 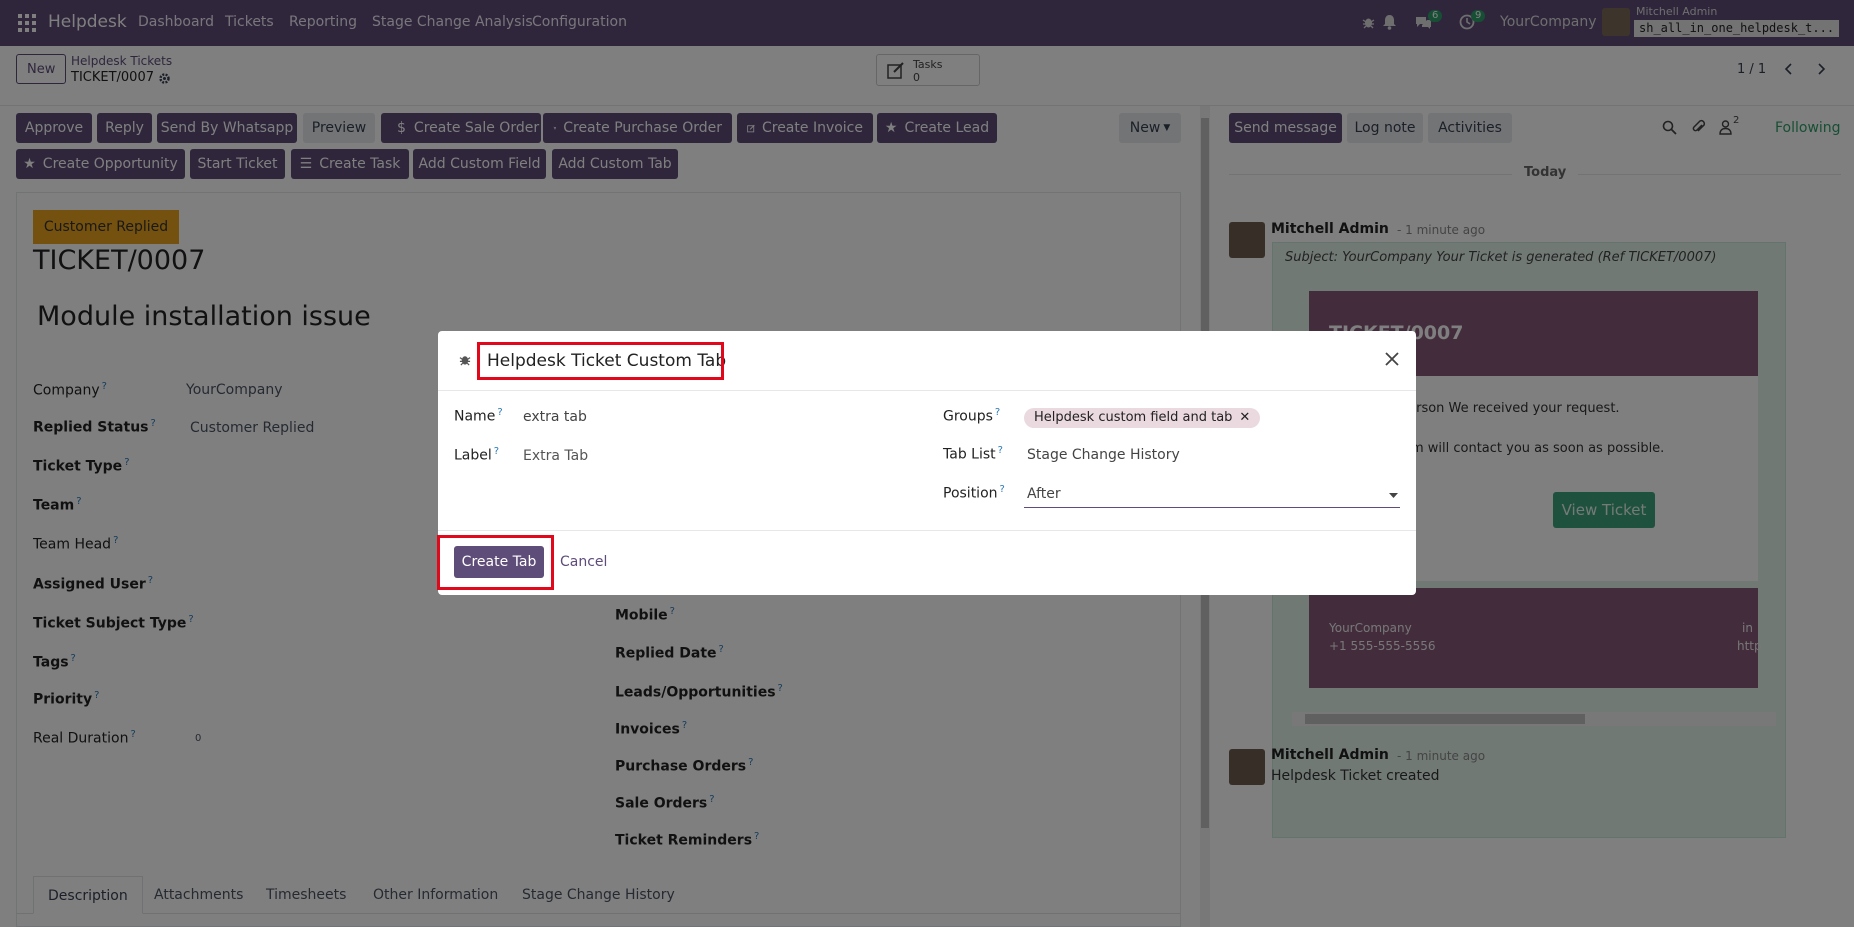 What do you see at coordinates (973, 454) in the screenshot?
I see `field-label-tab-list: Tab List?` at bounding box center [973, 454].